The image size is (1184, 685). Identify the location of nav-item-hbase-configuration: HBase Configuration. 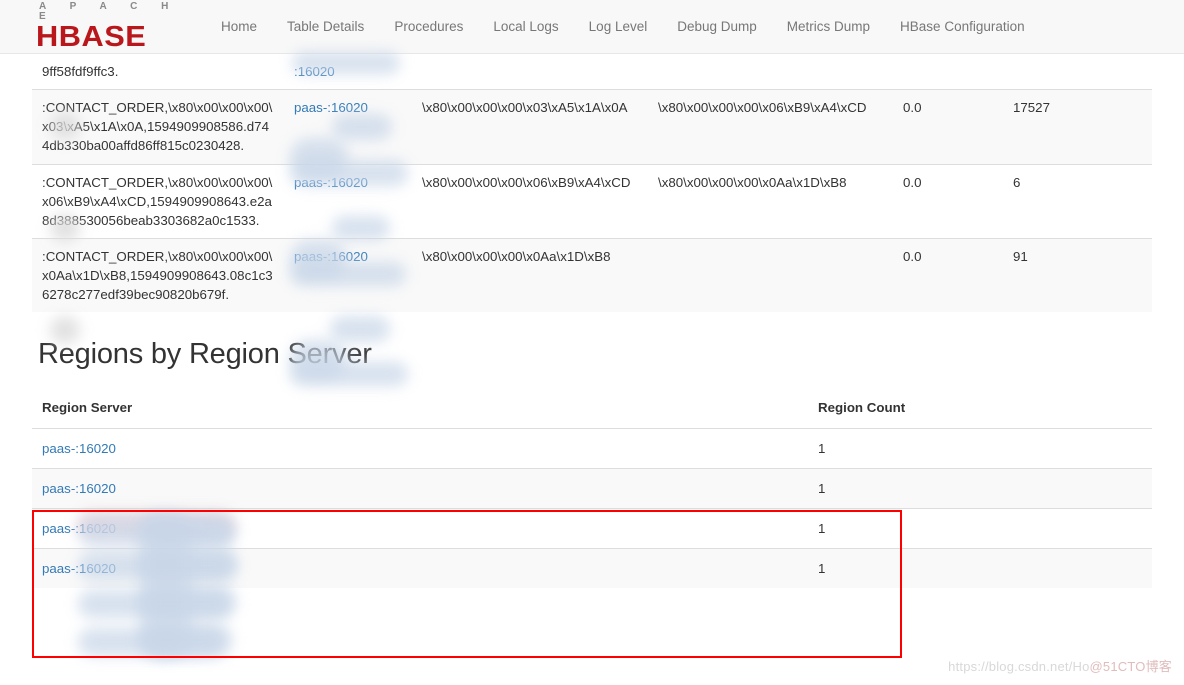
(962, 26).